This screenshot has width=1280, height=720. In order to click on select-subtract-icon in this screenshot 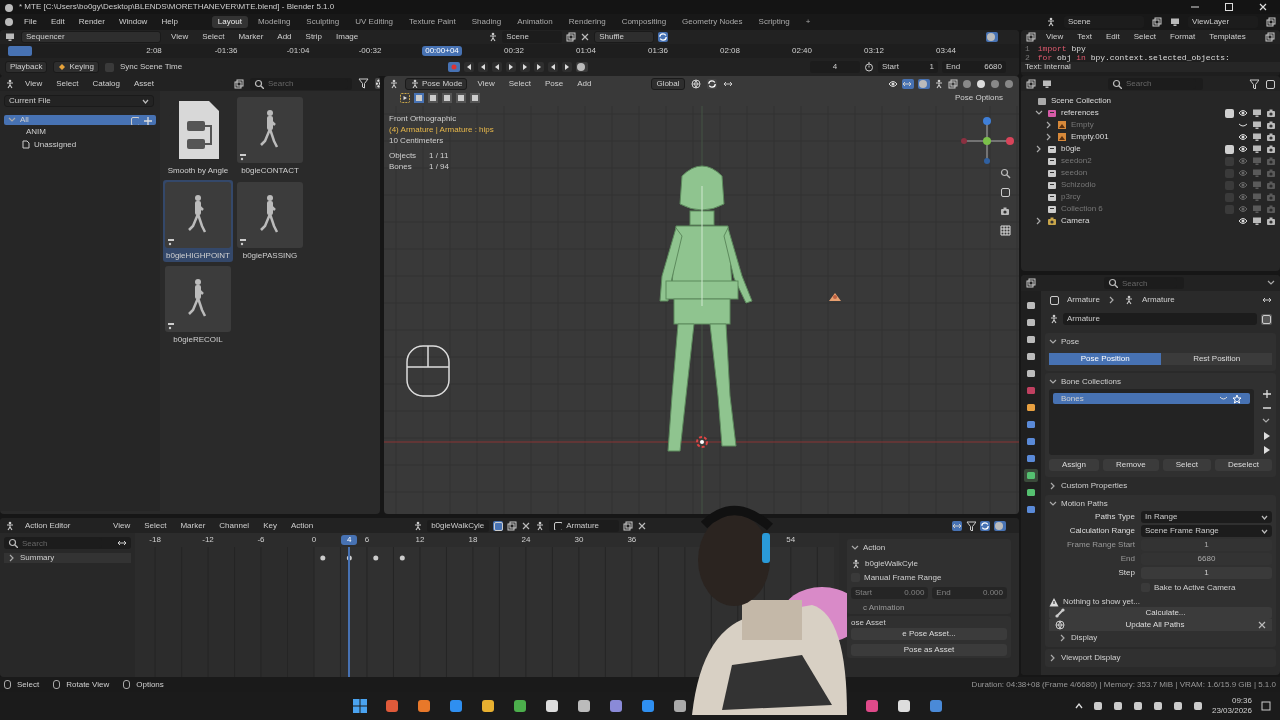, I will do `click(447, 98)`.